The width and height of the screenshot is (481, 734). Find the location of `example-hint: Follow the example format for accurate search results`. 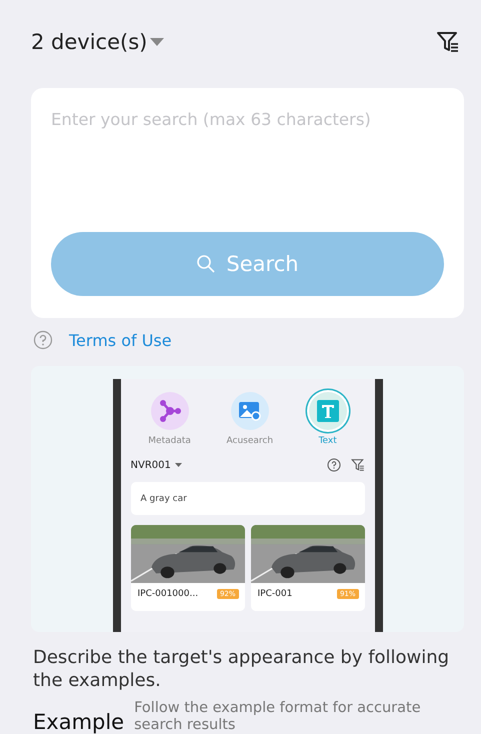

example-hint: Follow the example format for accurate search results is located at coordinates (278, 717).